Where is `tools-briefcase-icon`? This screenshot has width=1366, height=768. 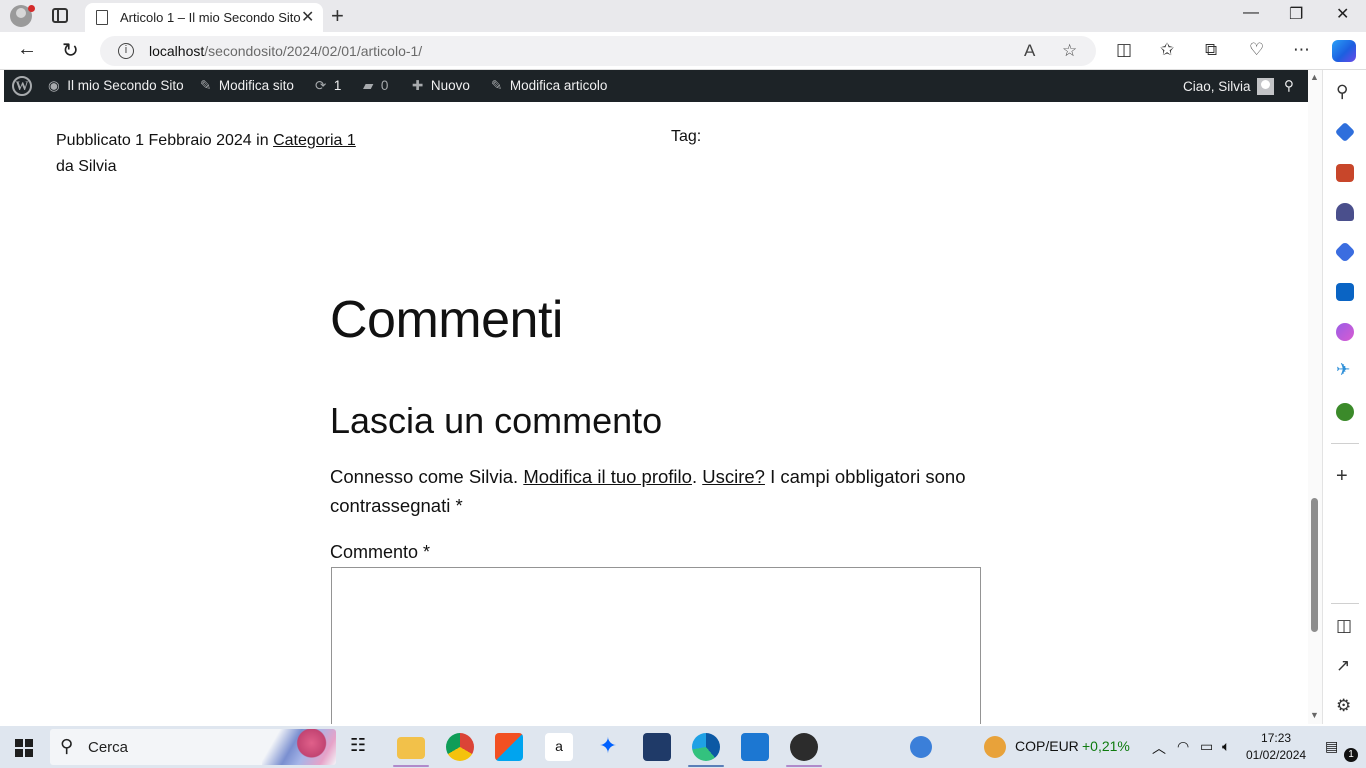 tools-briefcase-icon is located at coordinates (1345, 173).